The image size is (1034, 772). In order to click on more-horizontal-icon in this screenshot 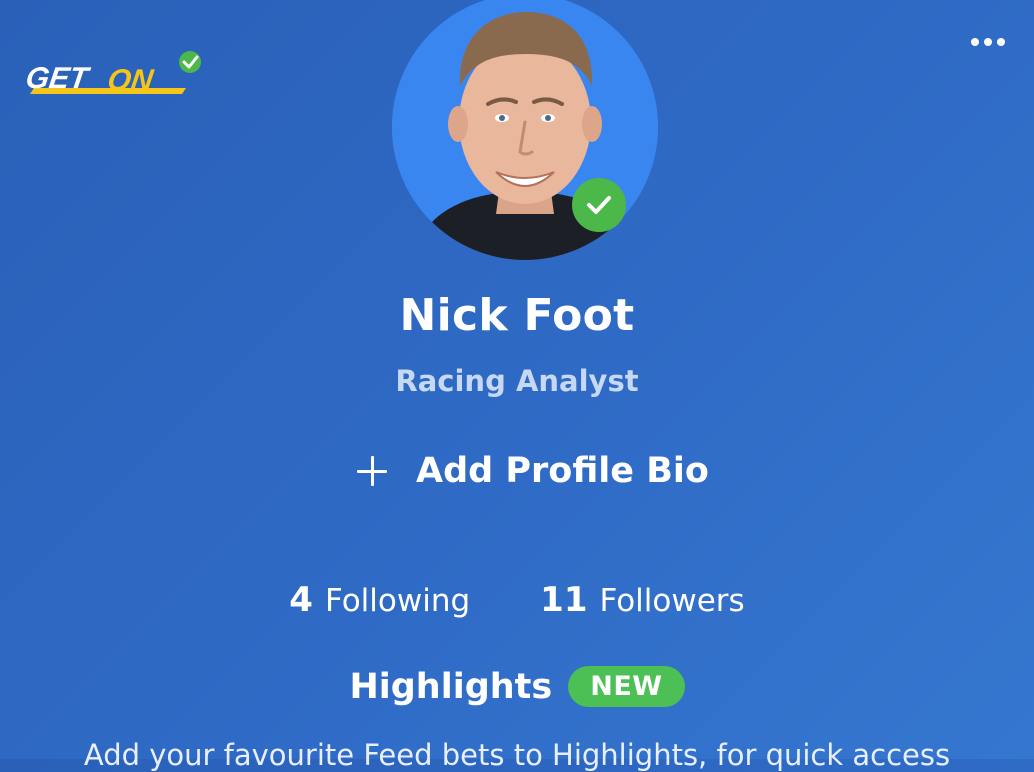, I will do `click(975, 42)`.